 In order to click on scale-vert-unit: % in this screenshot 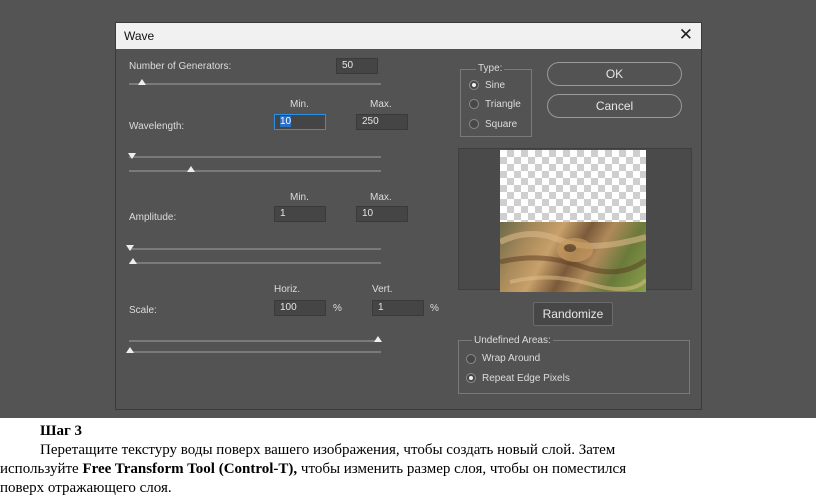, I will do `click(434, 308)`.